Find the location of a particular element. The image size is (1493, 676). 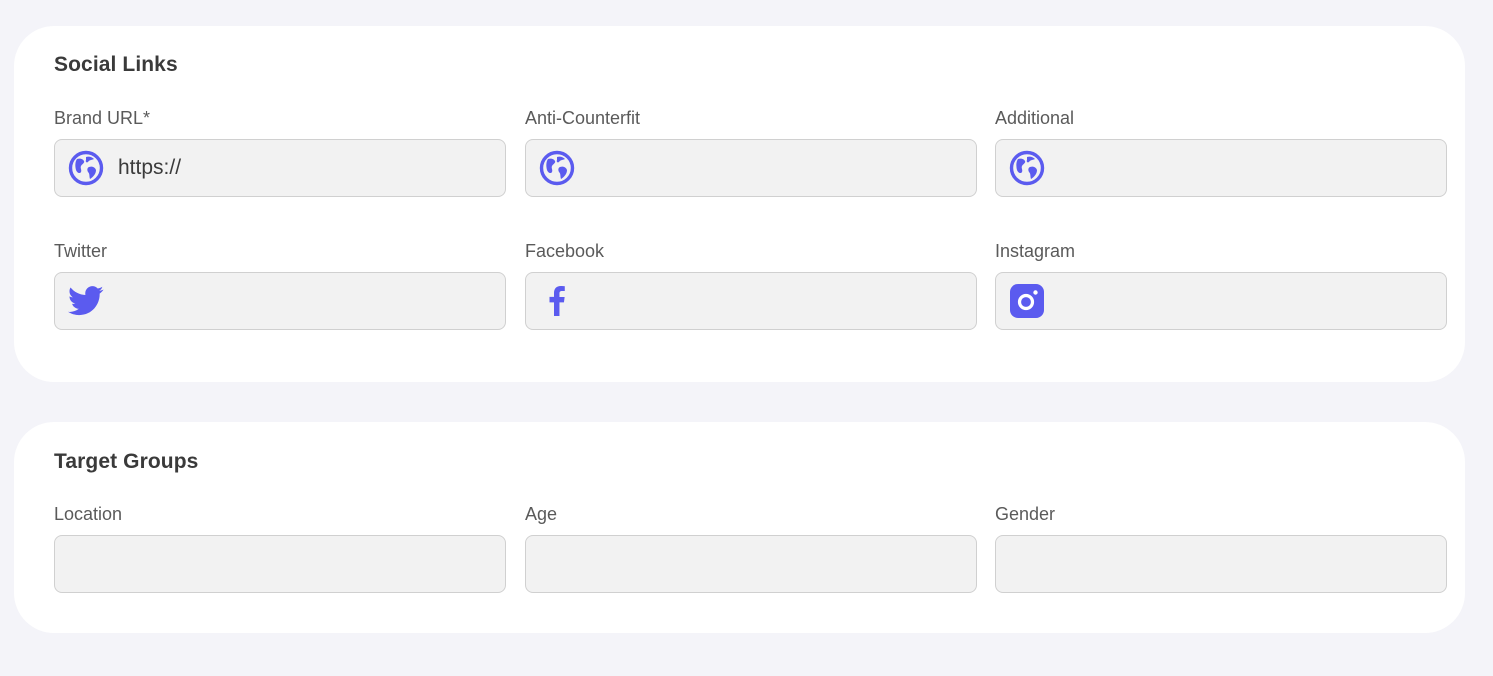

instagram-input is located at coordinates (1252, 301).